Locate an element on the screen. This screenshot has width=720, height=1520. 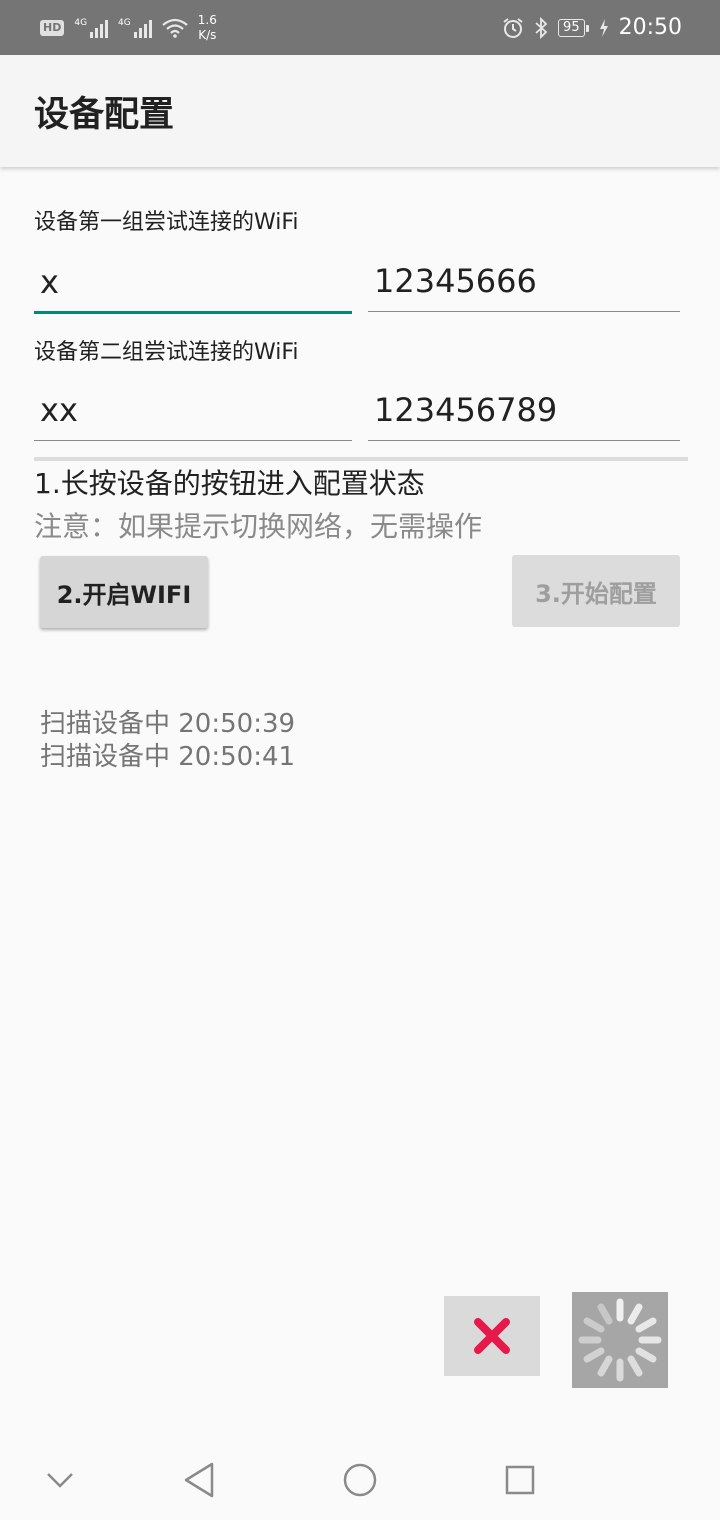
hd-icon: HD is located at coordinates (52, 27).